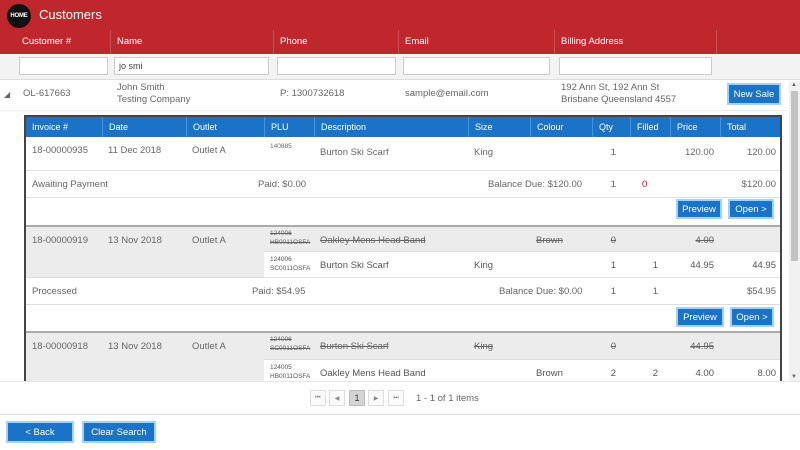  What do you see at coordinates (144, 127) in the screenshot?
I see `col-date: Date` at bounding box center [144, 127].